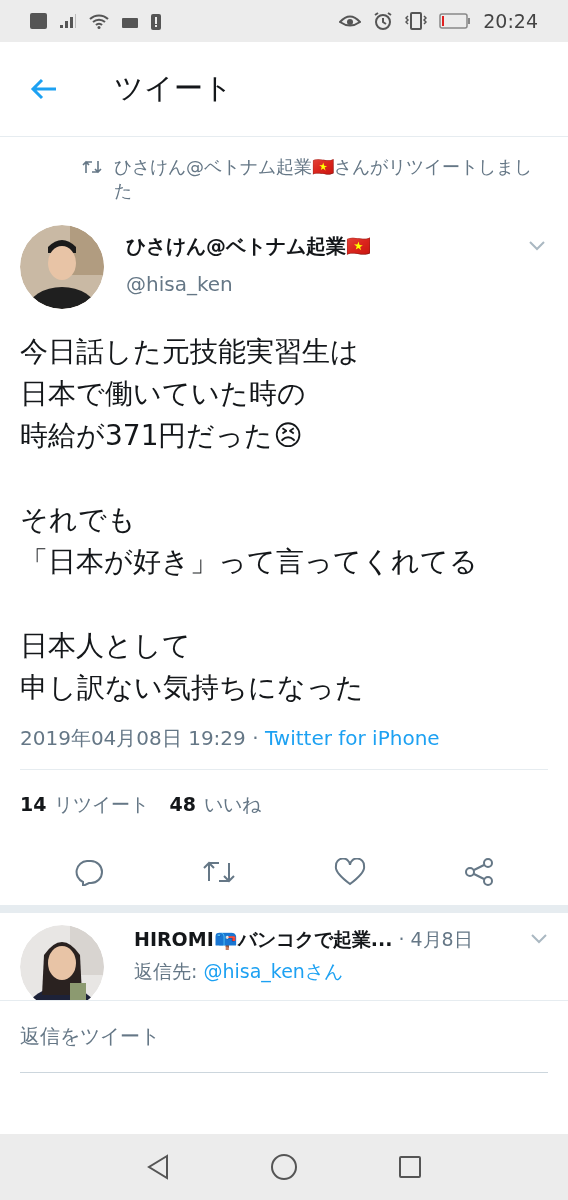  What do you see at coordinates (383, 21) in the screenshot?
I see `alarm-icon` at bounding box center [383, 21].